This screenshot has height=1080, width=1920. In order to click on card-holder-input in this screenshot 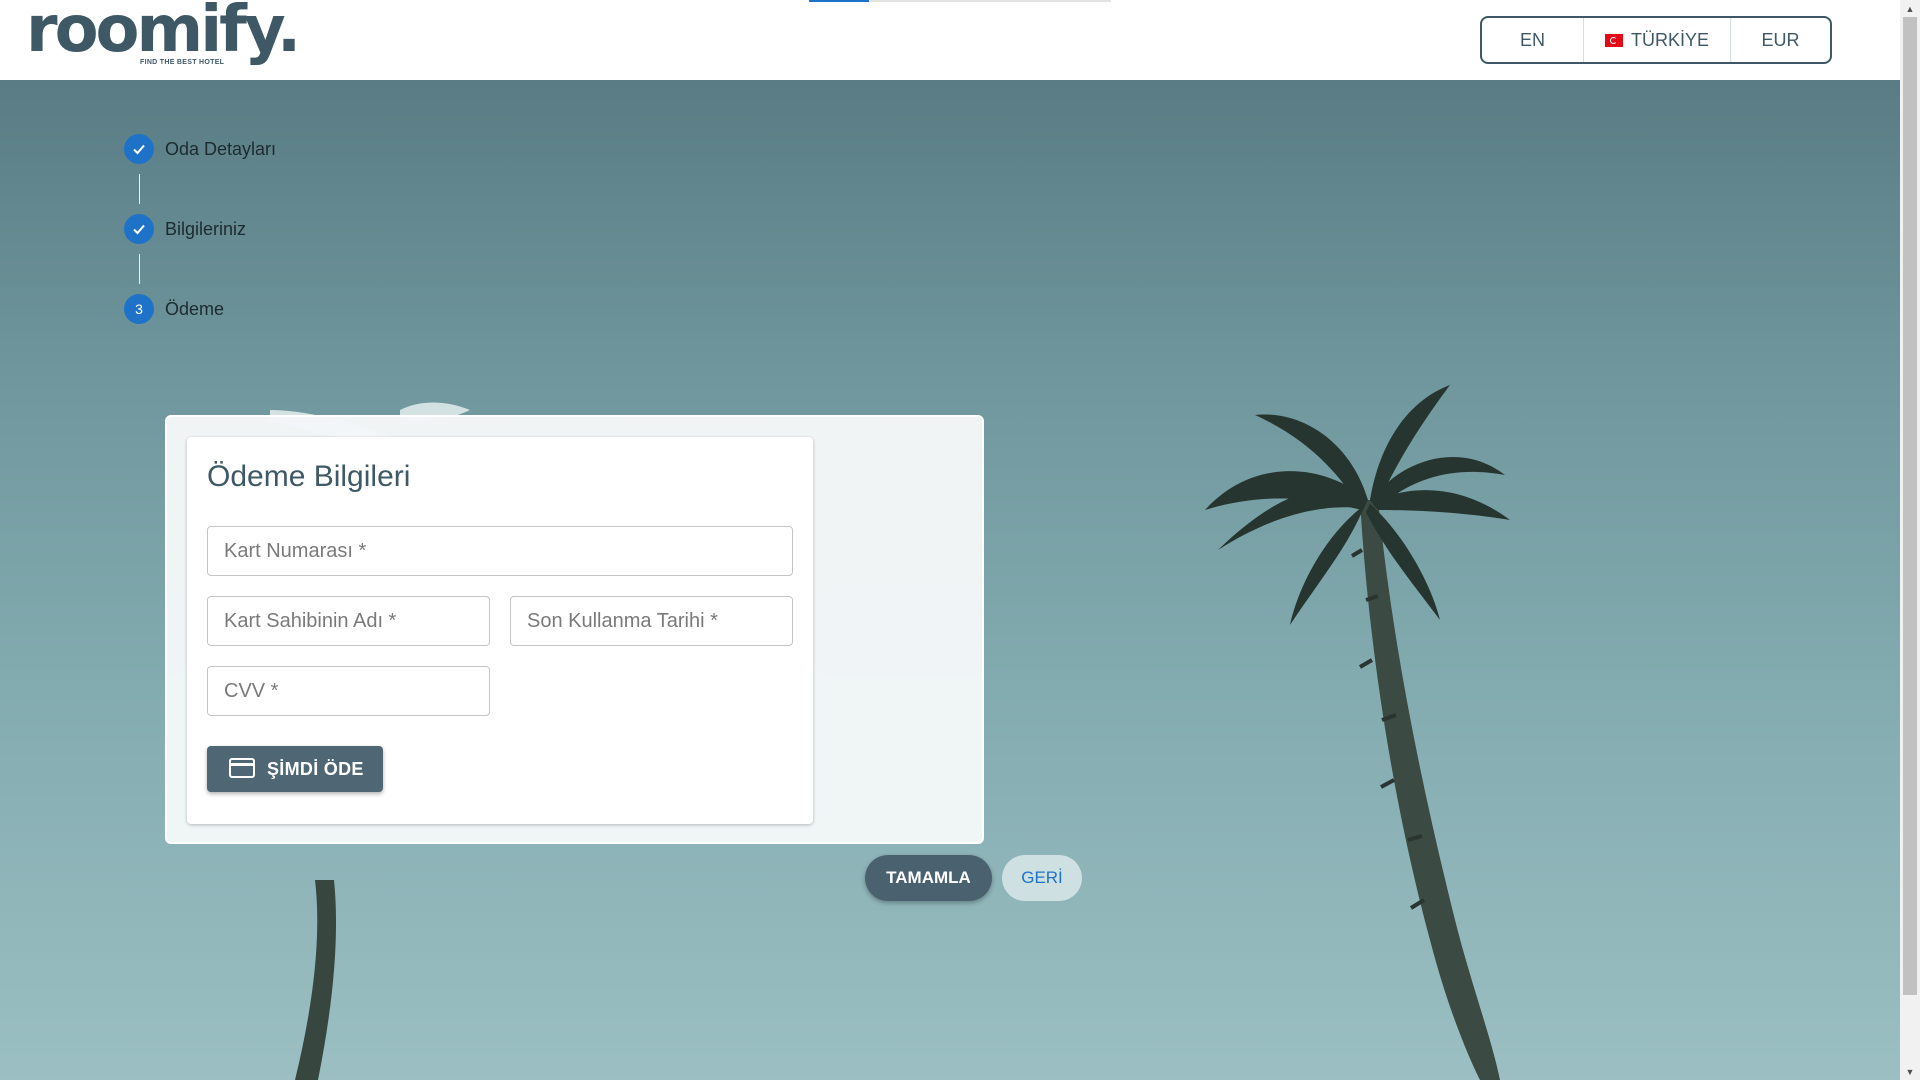, I will do `click(348, 621)`.